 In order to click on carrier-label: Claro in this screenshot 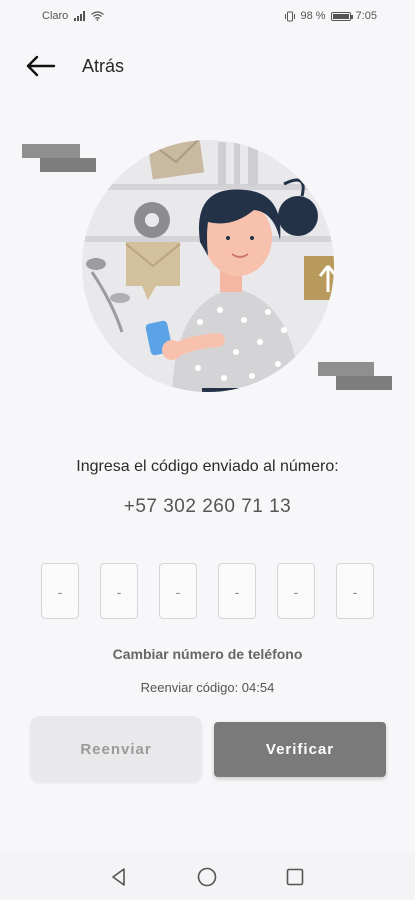, I will do `click(55, 16)`.